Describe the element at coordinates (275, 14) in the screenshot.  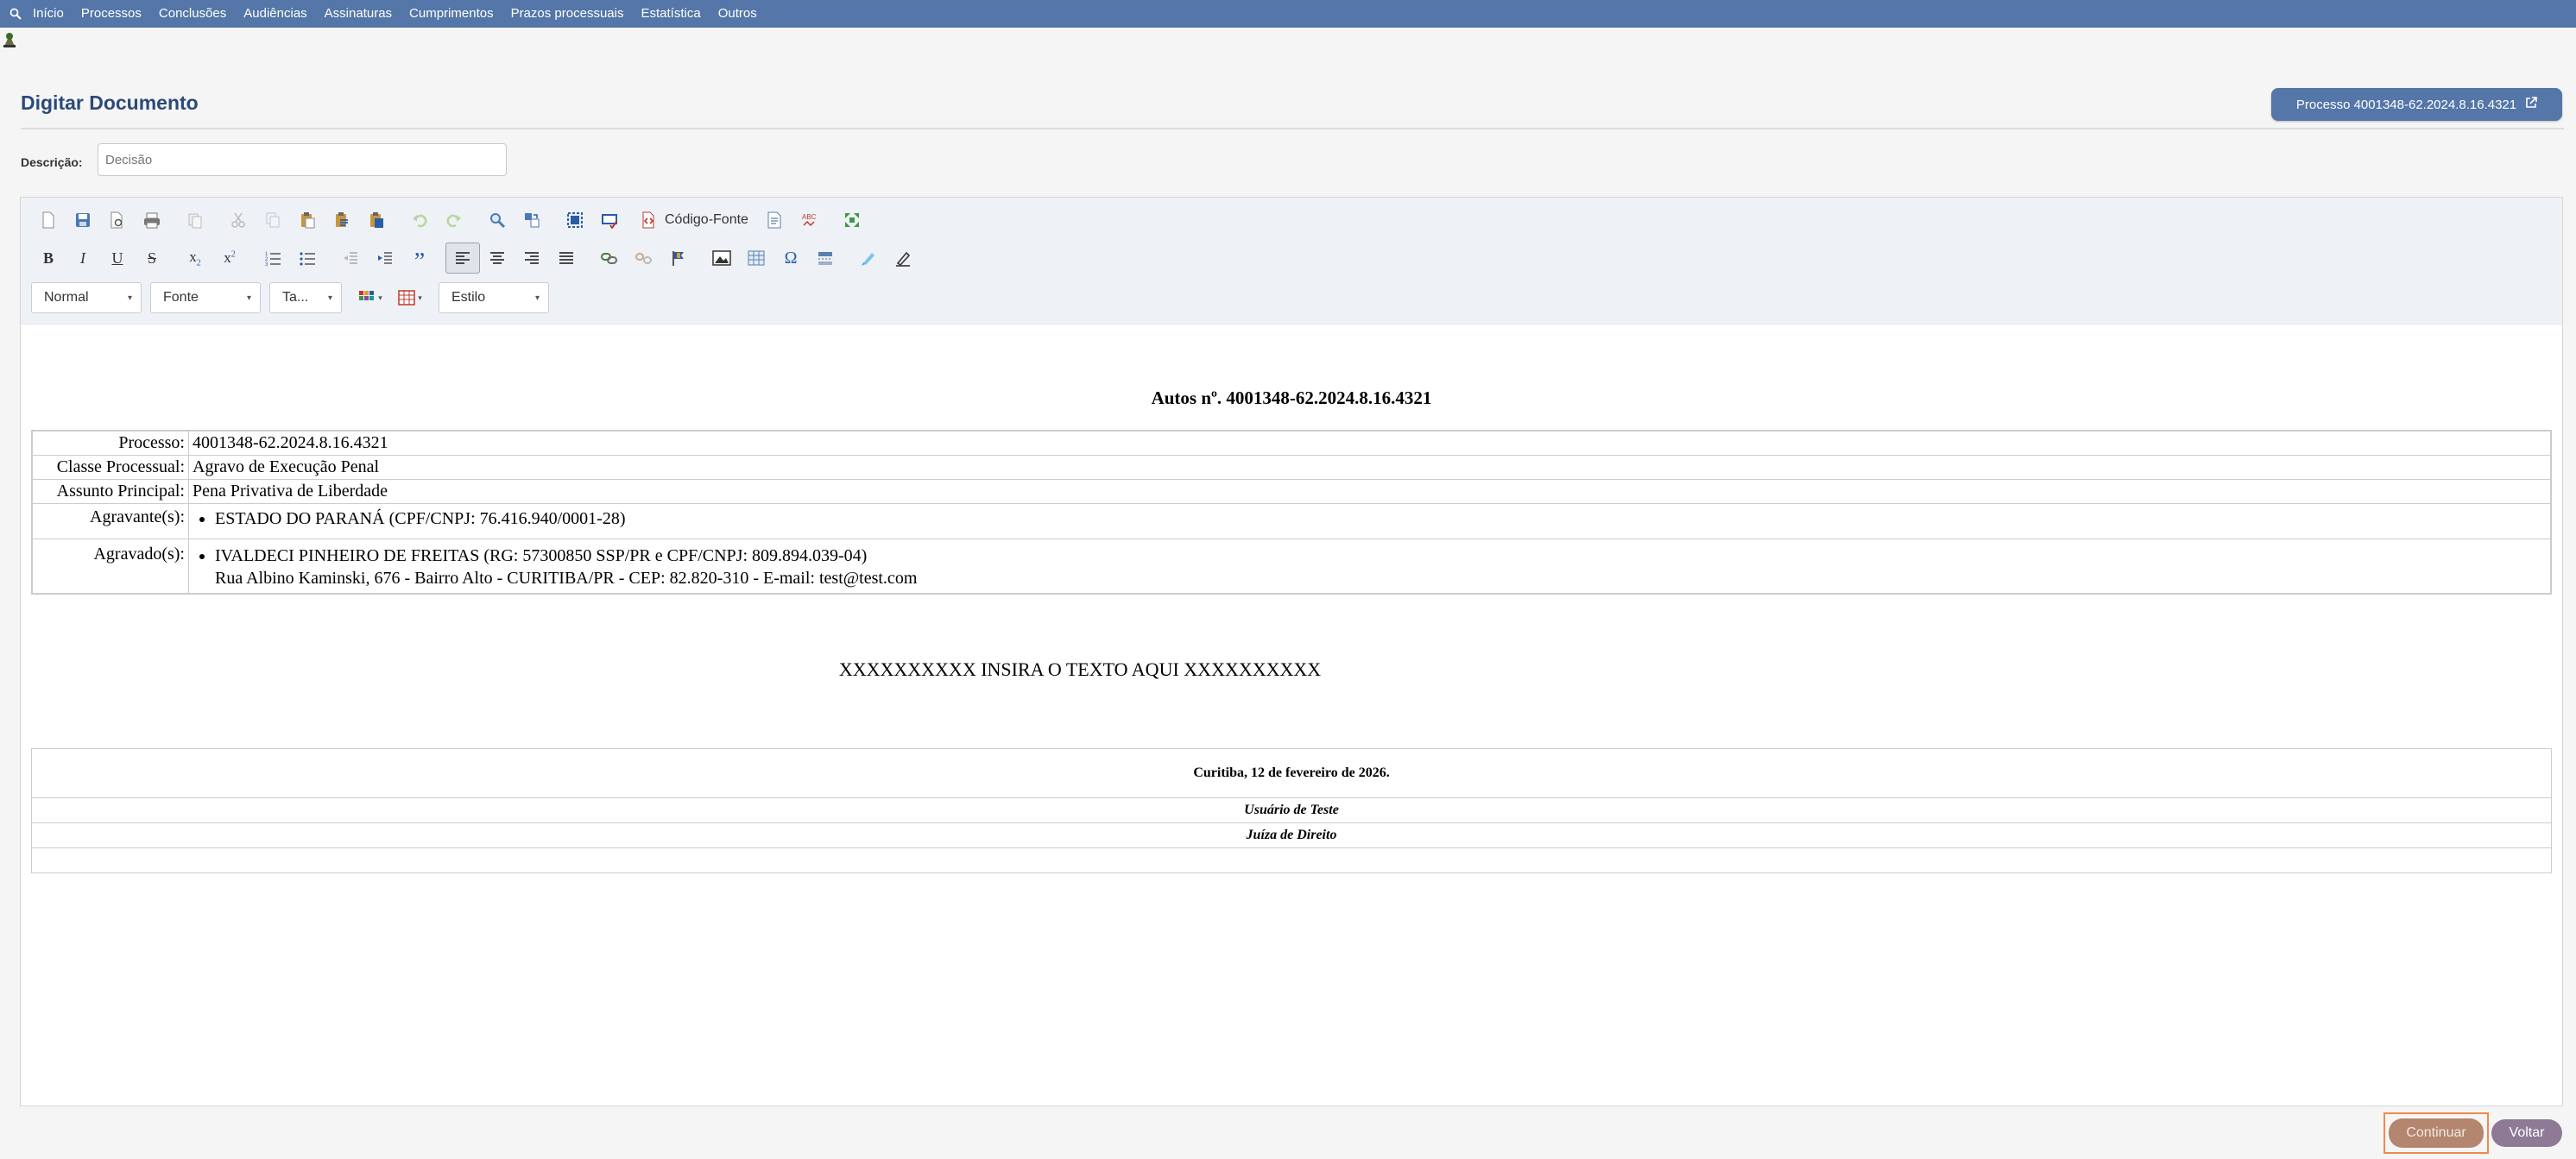
I see `nav-item-audiencias: Audiências` at that location.